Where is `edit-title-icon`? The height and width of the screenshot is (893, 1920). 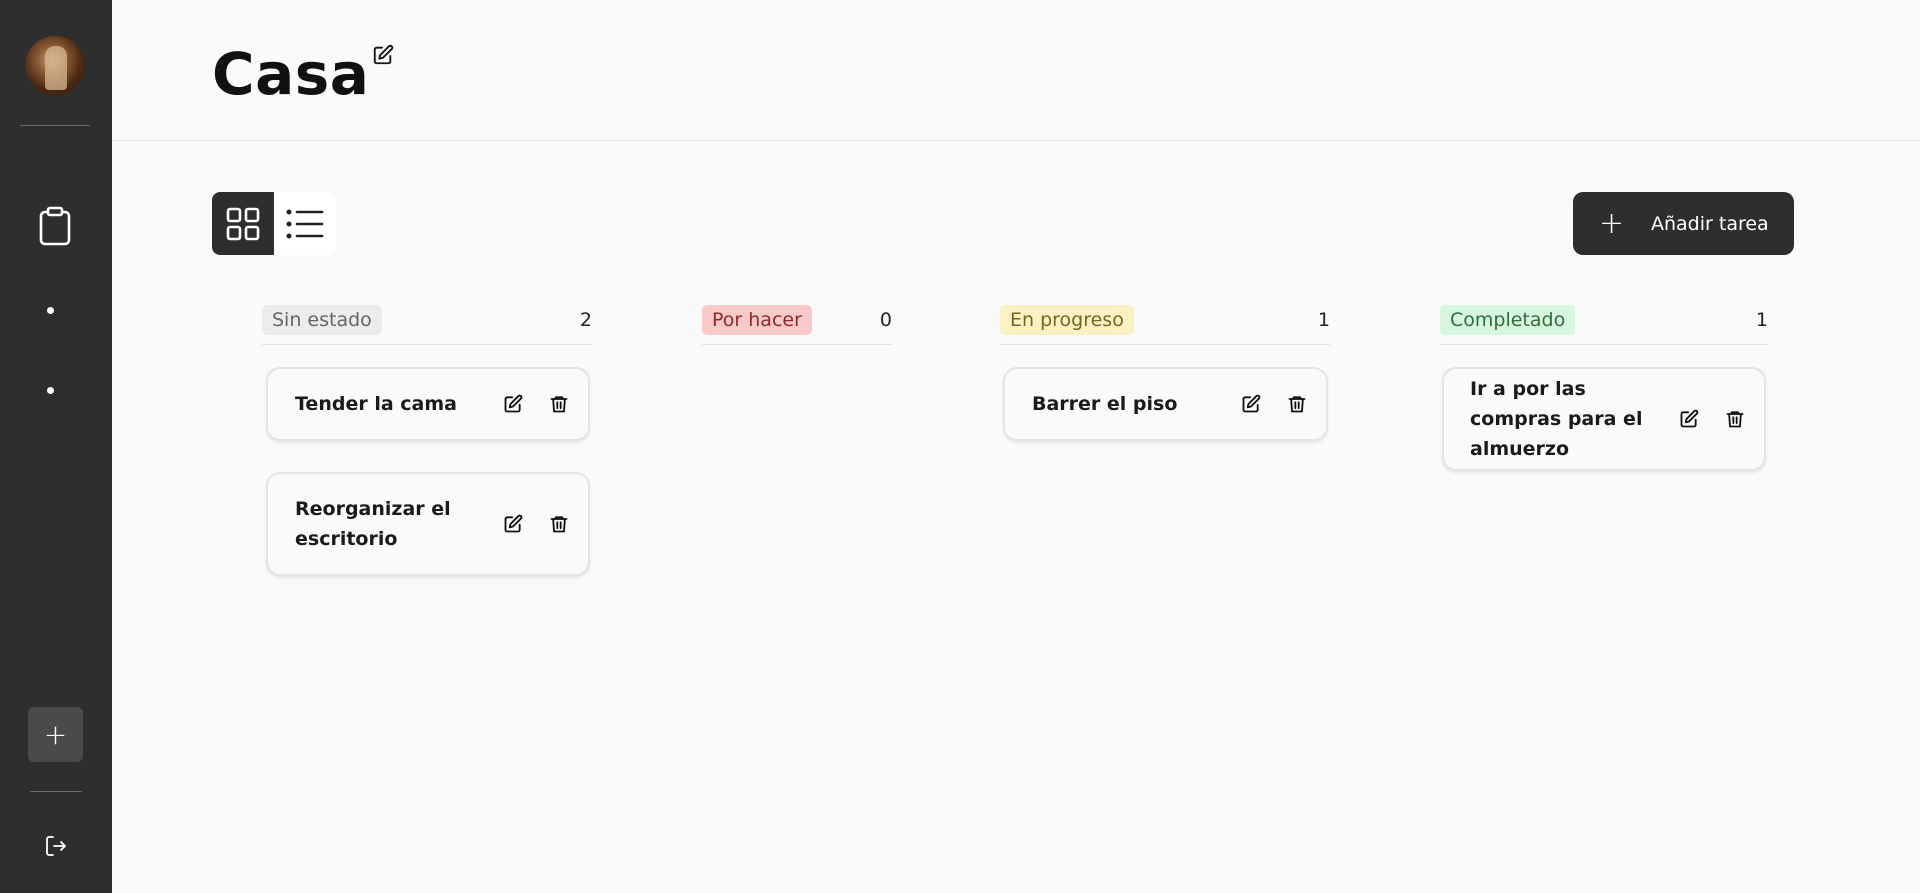
edit-title-icon is located at coordinates (383, 55).